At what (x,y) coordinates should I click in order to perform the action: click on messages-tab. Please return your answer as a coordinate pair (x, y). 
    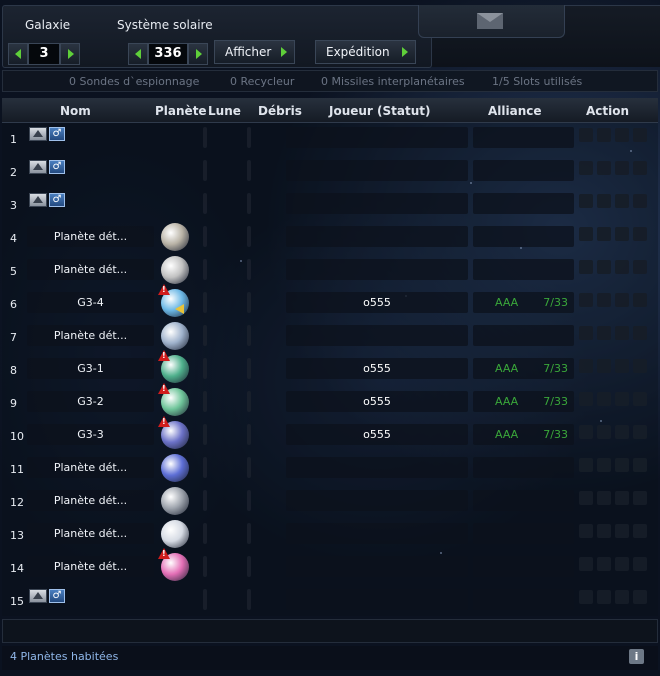
    Looking at the image, I should click on (491, 21).